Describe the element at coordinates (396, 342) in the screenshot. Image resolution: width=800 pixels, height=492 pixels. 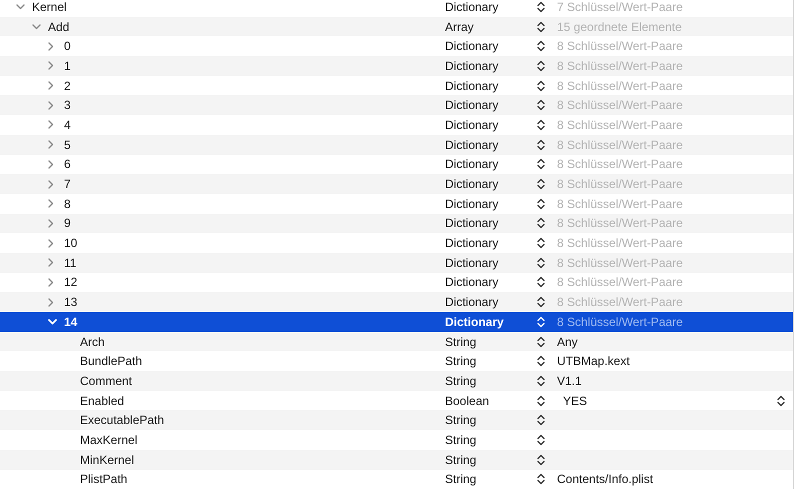
I see `outline-row: Arch String Any` at that location.